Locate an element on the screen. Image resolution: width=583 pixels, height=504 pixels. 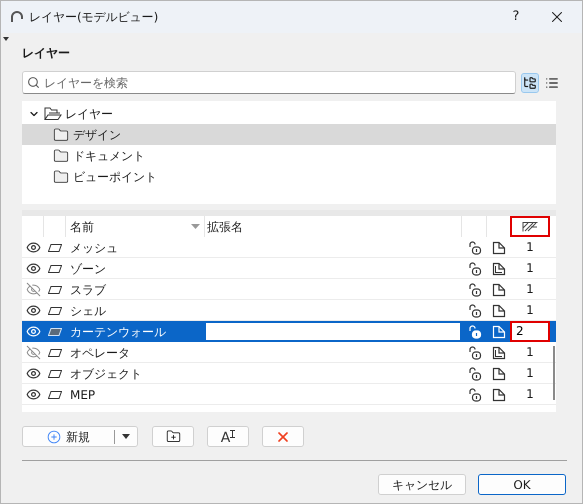
layer-row: MEP 1 is located at coordinates (289, 394).